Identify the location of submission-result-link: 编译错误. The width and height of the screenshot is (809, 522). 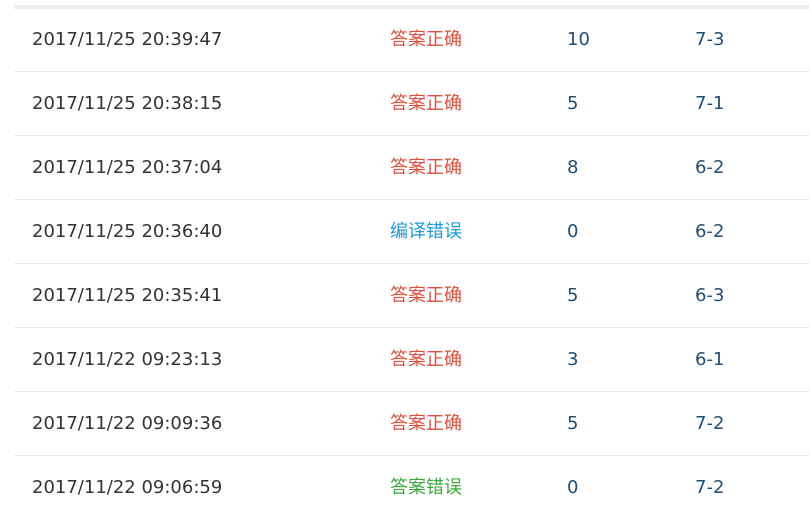
(426, 231).